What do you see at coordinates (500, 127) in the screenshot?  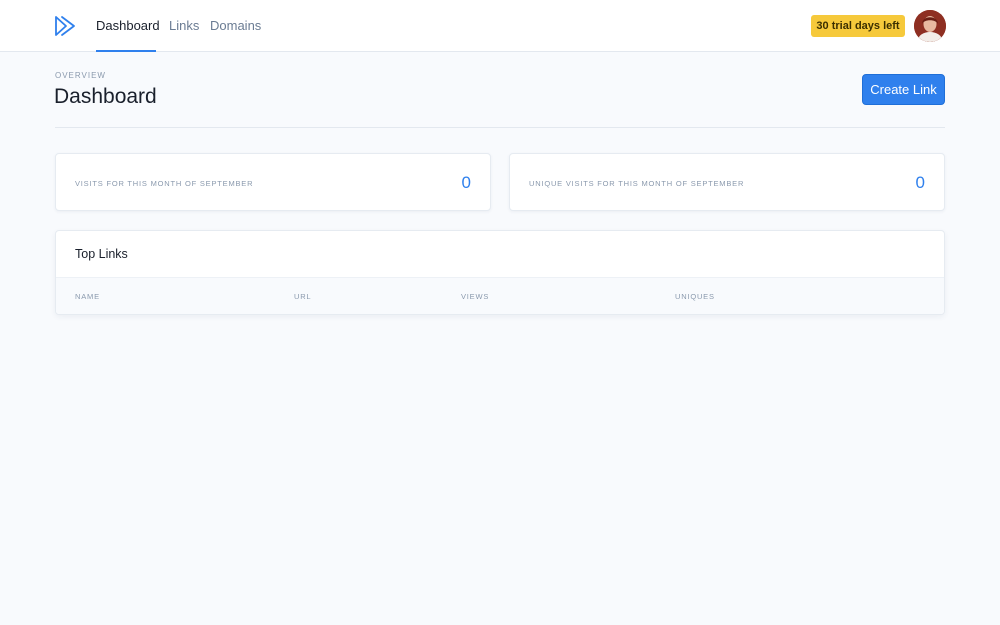 I see `header-divider` at bounding box center [500, 127].